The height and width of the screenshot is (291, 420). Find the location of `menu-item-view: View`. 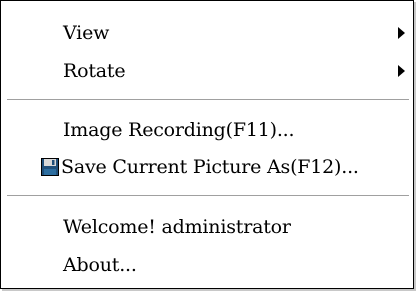

menu-item-view: View is located at coordinates (207, 33).